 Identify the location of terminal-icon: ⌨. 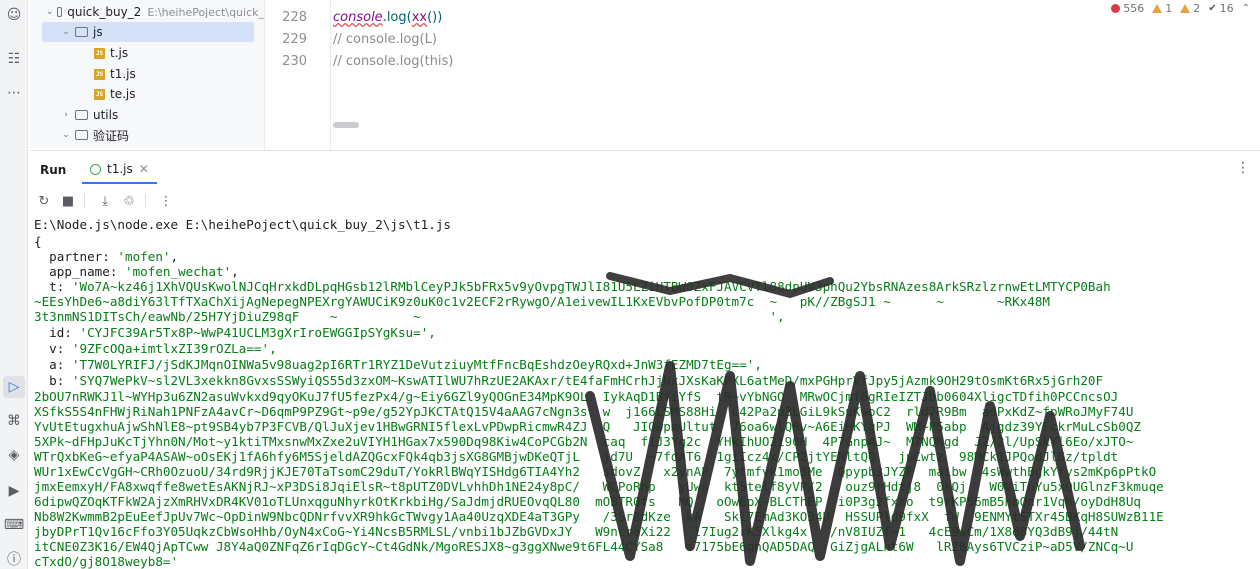
(14, 525).